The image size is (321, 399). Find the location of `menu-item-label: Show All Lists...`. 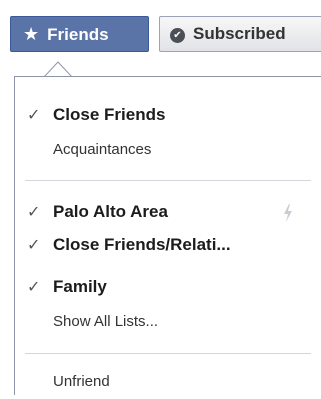

menu-item-label: Show All Lists... is located at coordinates (106, 321).